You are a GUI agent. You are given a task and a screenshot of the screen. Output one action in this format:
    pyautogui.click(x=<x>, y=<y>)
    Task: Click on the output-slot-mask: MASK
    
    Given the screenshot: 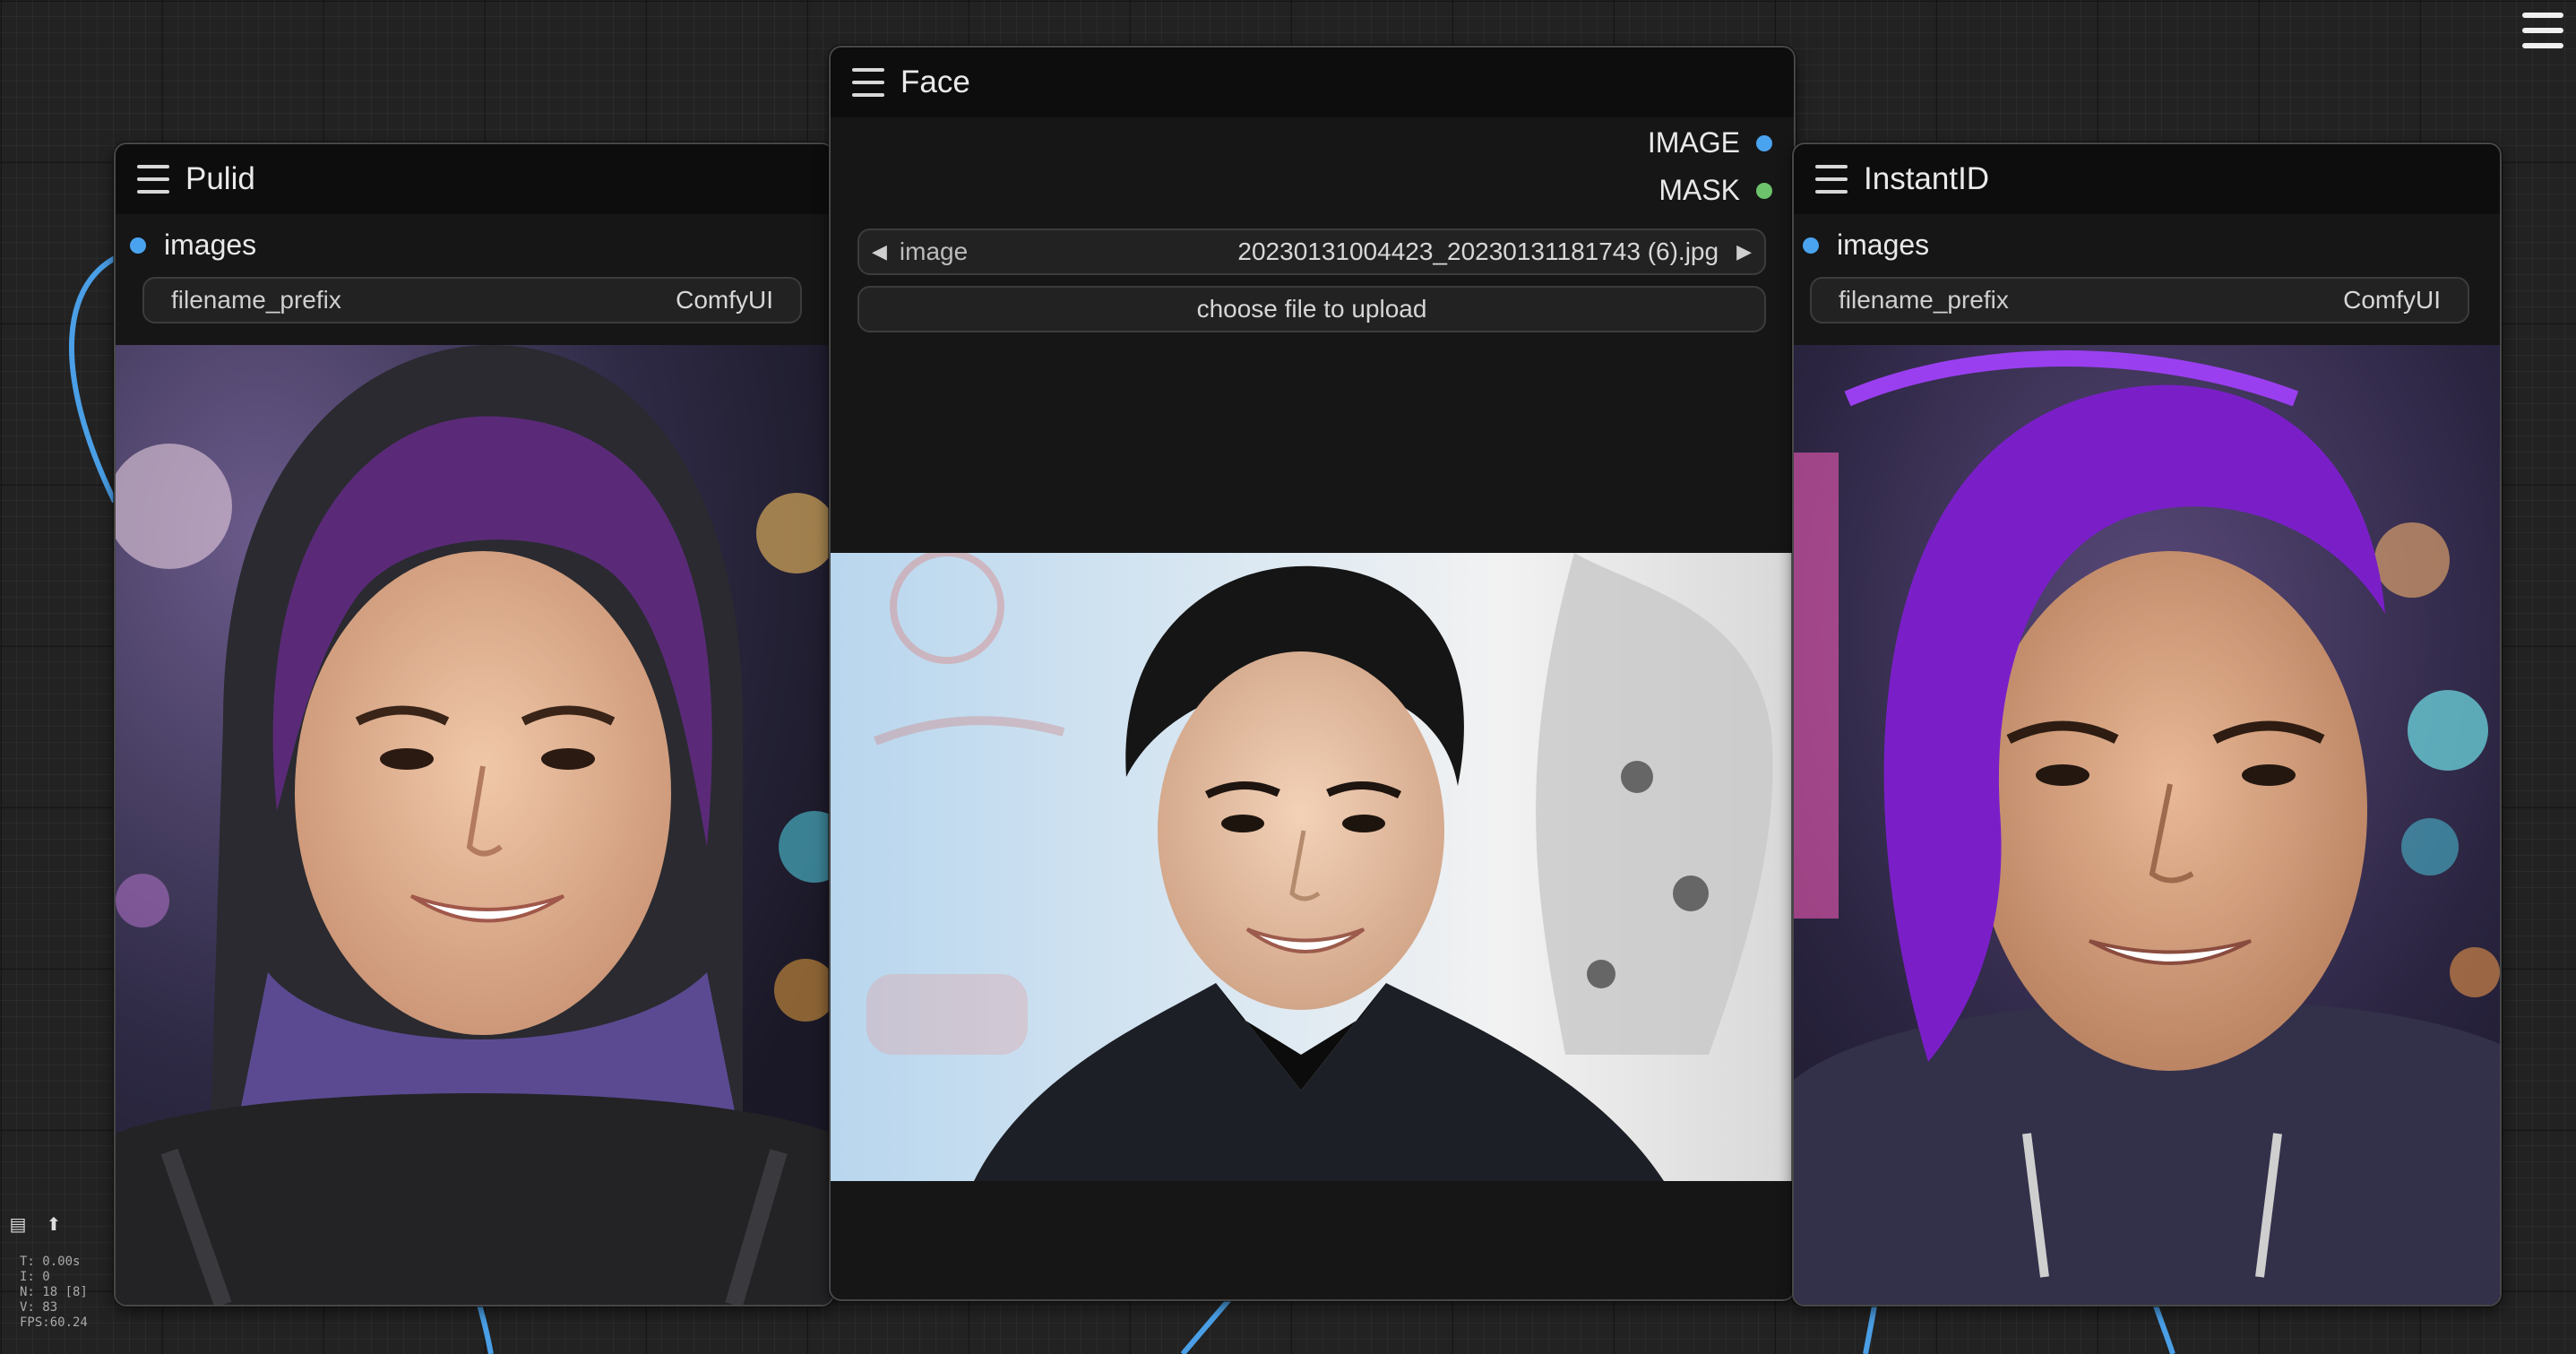 What is the action you would take?
    pyautogui.click(x=1715, y=190)
    